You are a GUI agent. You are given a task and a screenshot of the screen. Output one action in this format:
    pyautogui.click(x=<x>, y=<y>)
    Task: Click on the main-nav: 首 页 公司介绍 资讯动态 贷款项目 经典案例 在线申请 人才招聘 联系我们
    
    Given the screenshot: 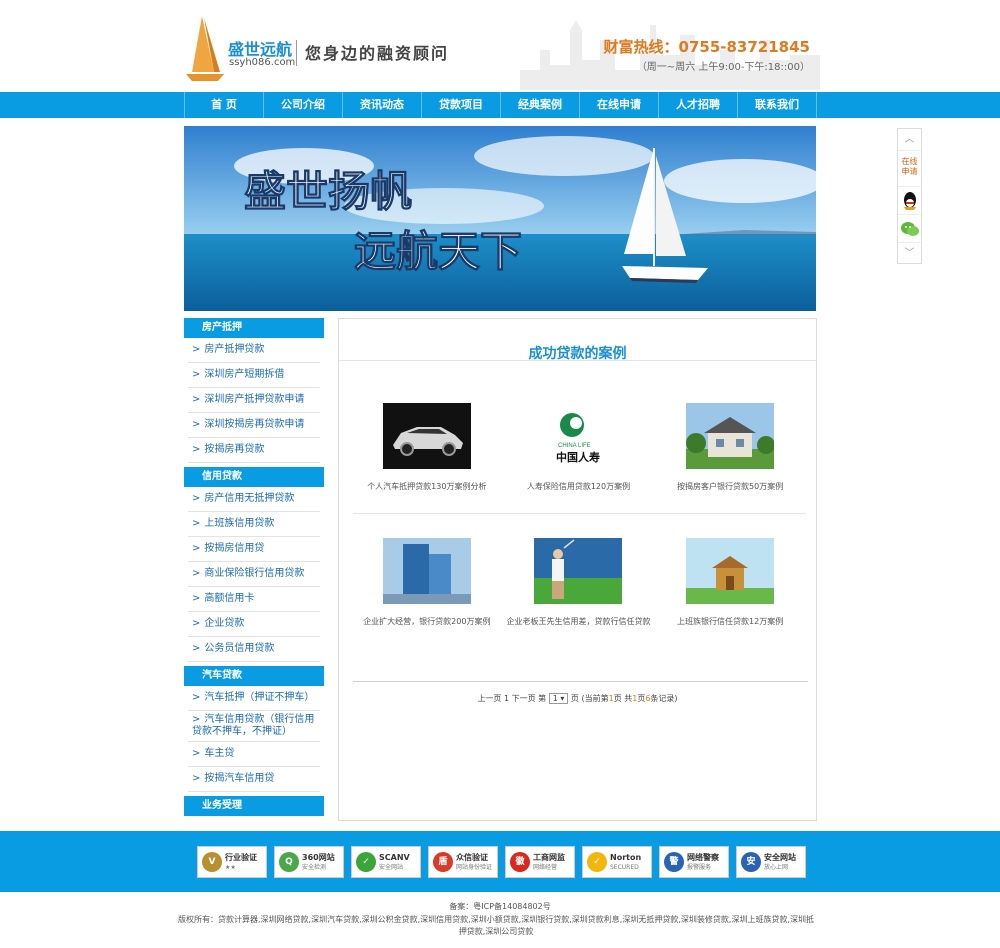 What is the action you would take?
    pyautogui.click(x=500, y=105)
    